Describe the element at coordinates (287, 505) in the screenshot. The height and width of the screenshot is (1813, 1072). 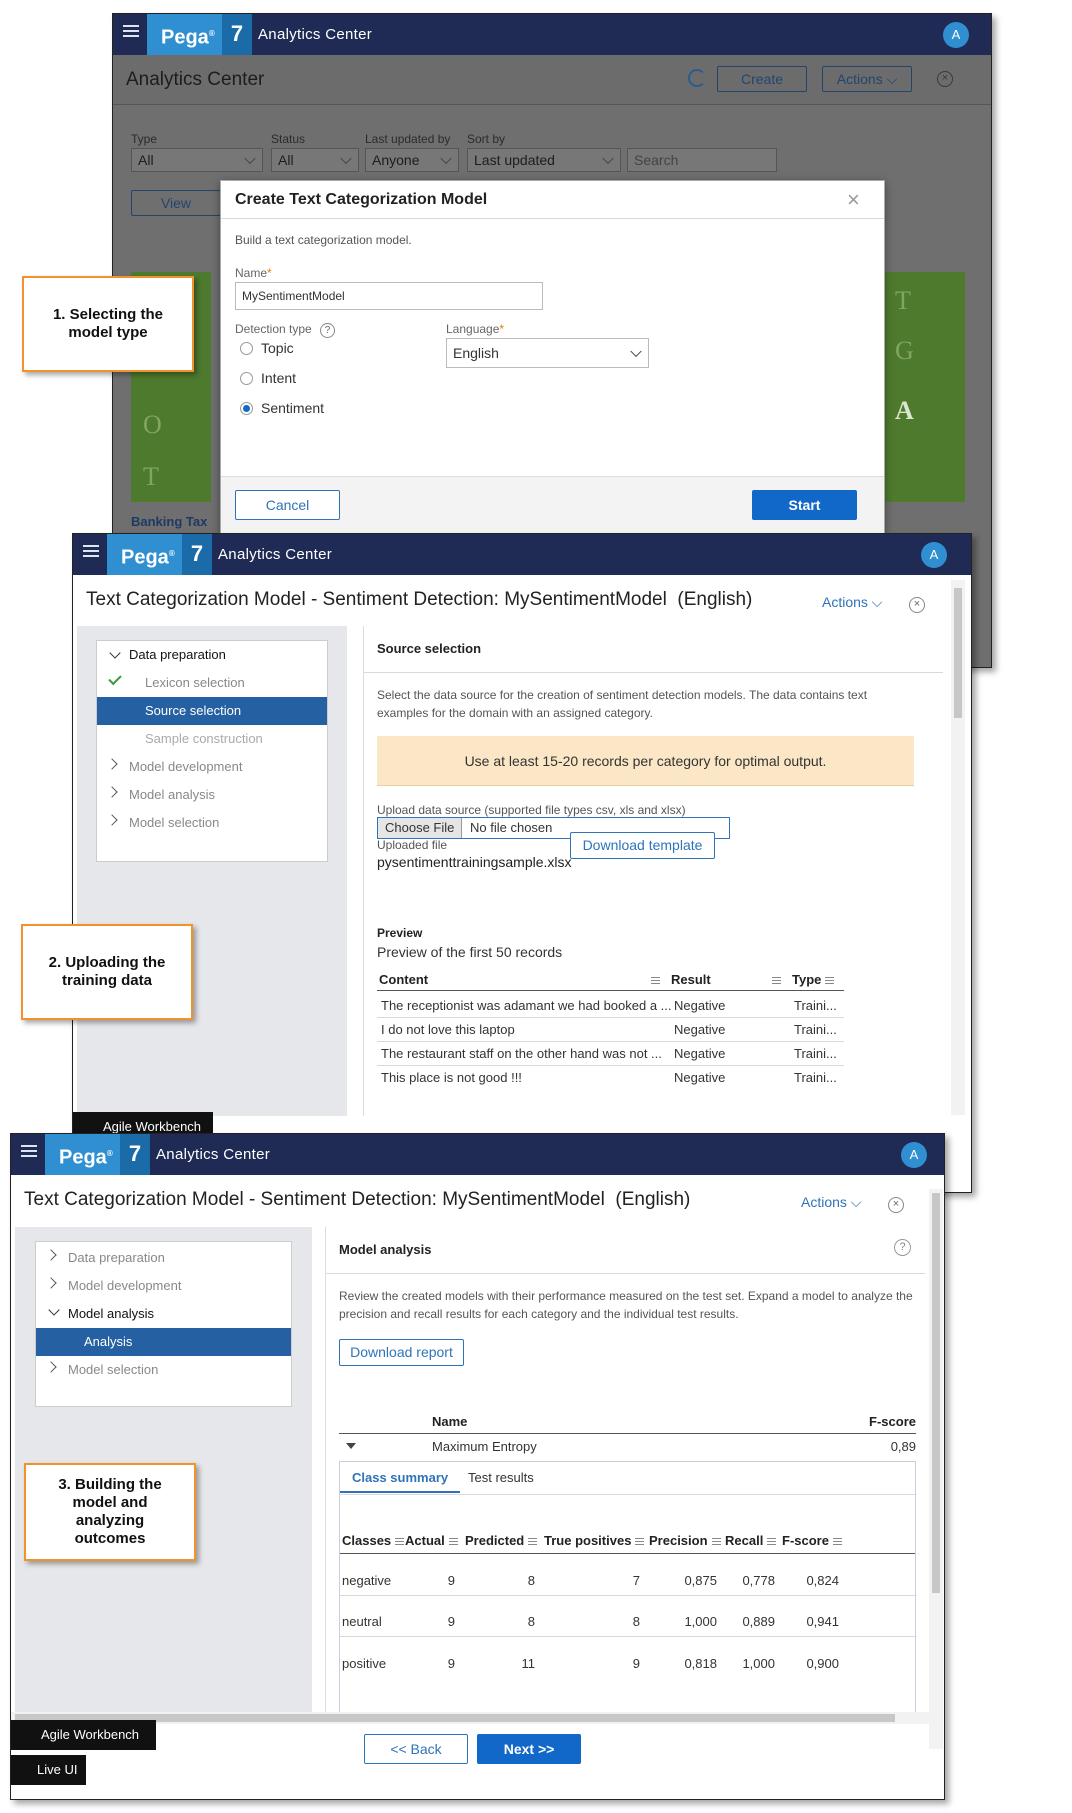
I see `cancel-button: Cancel` at that location.